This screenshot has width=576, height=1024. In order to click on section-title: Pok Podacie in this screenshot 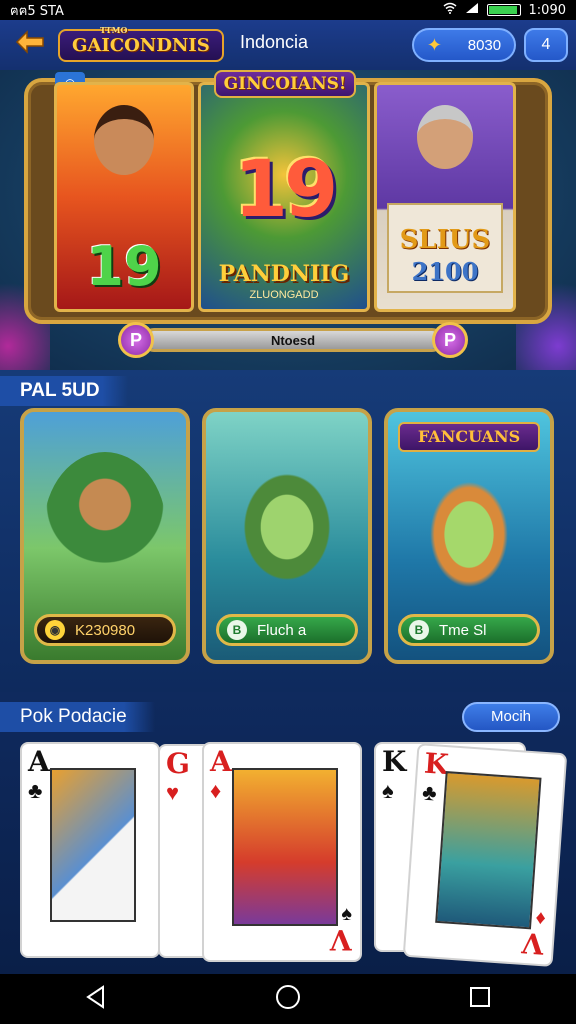, I will do `click(77, 717)`.